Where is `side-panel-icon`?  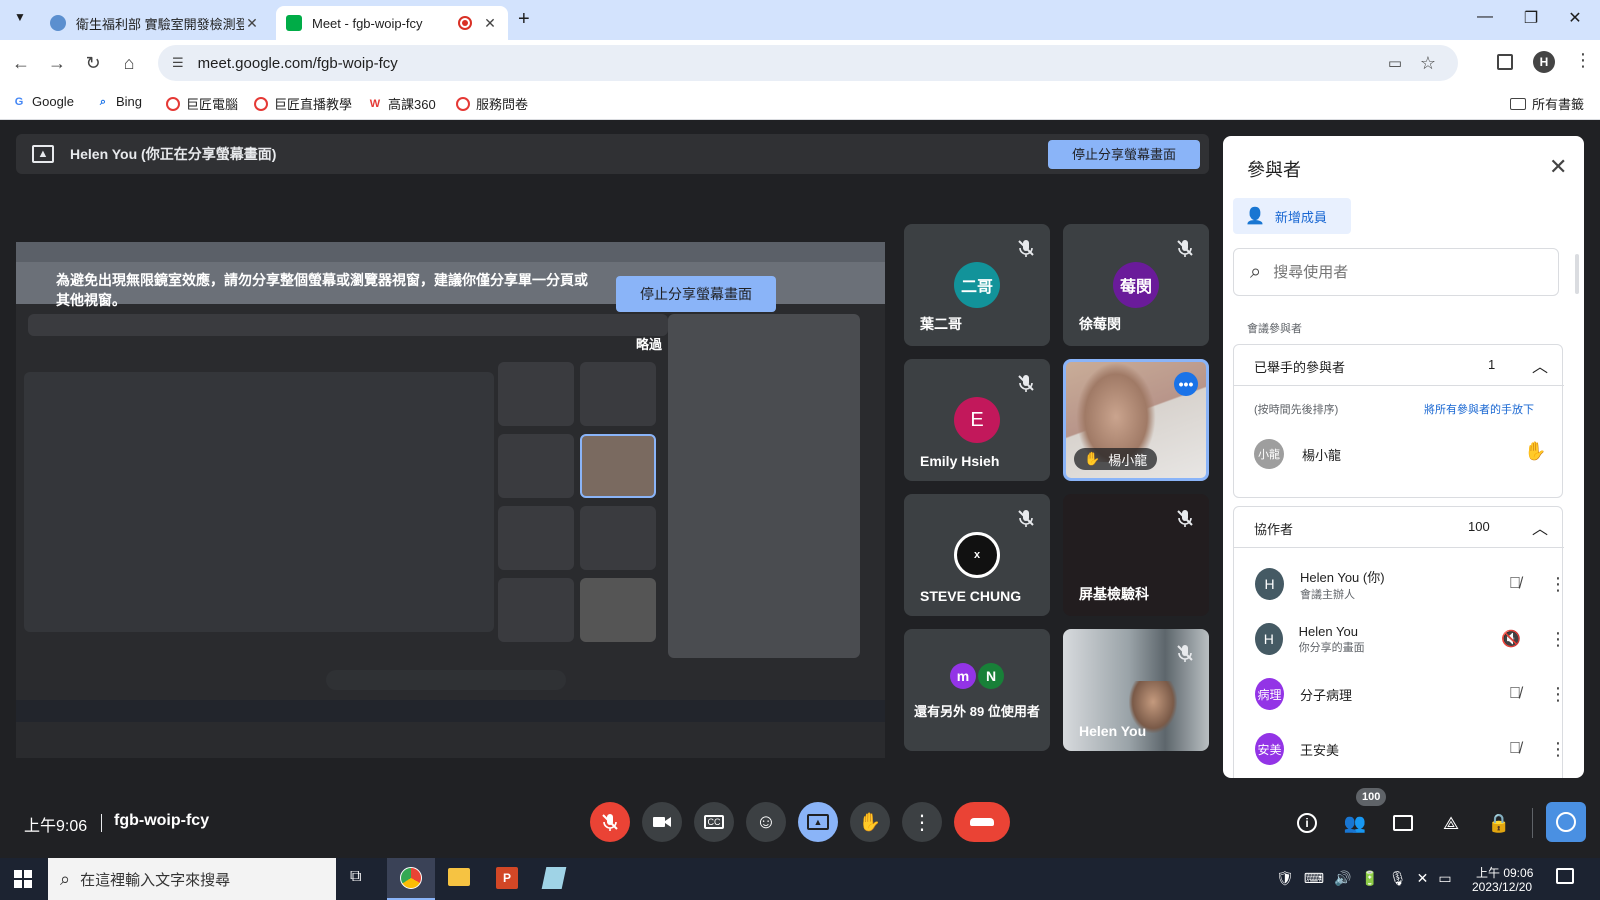 side-panel-icon is located at coordinates (1505, 62).